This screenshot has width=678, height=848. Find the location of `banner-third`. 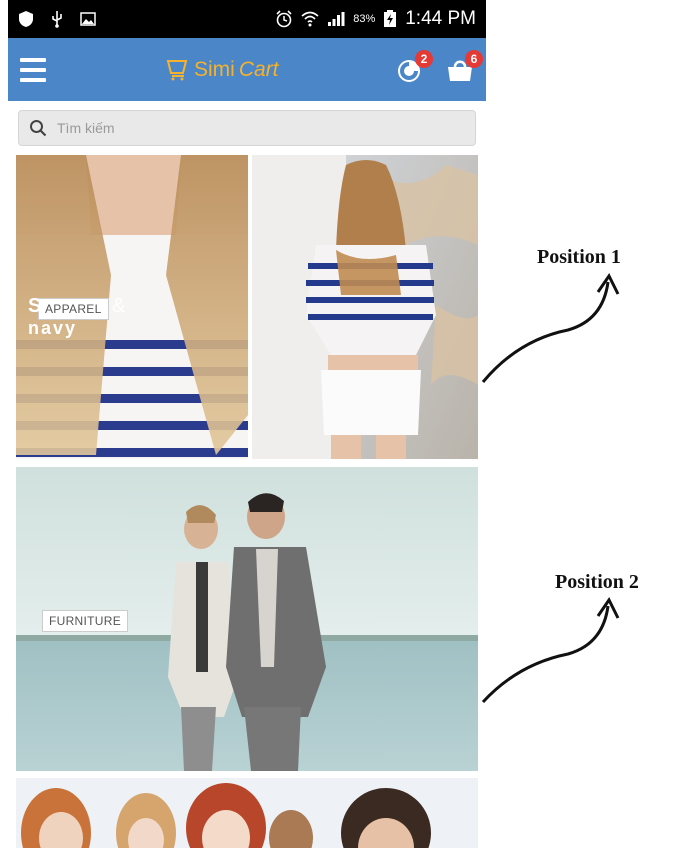

banner-third is located at coordinates (247, 813).